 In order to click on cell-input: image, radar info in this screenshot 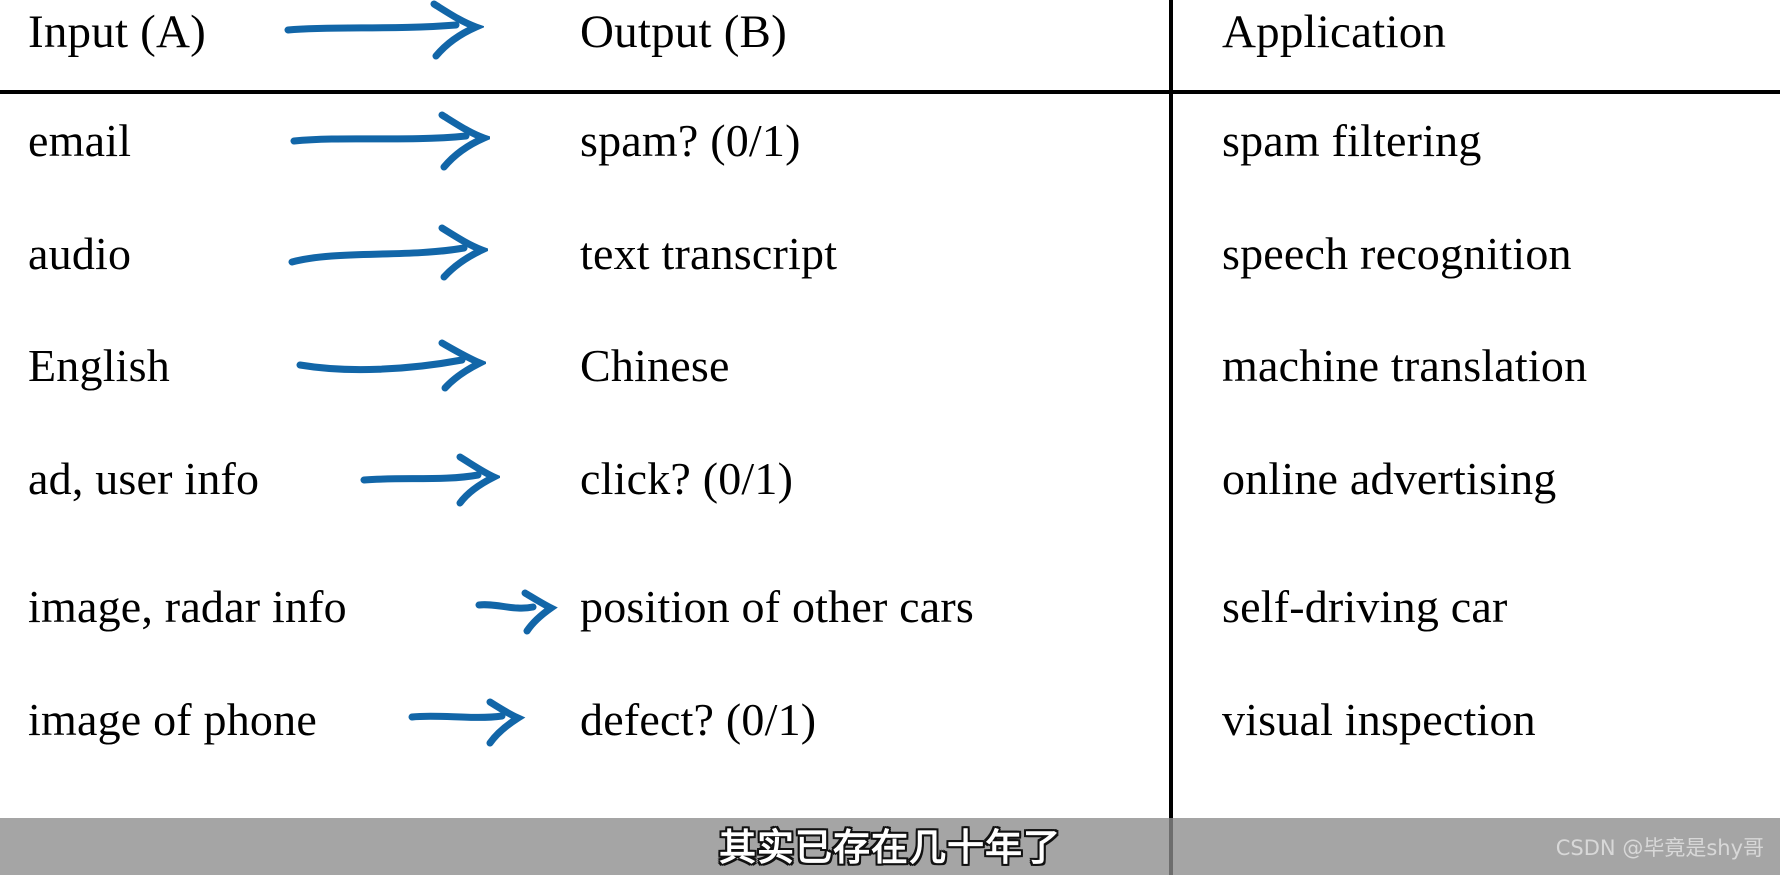, I will do `click(187, 606)`.